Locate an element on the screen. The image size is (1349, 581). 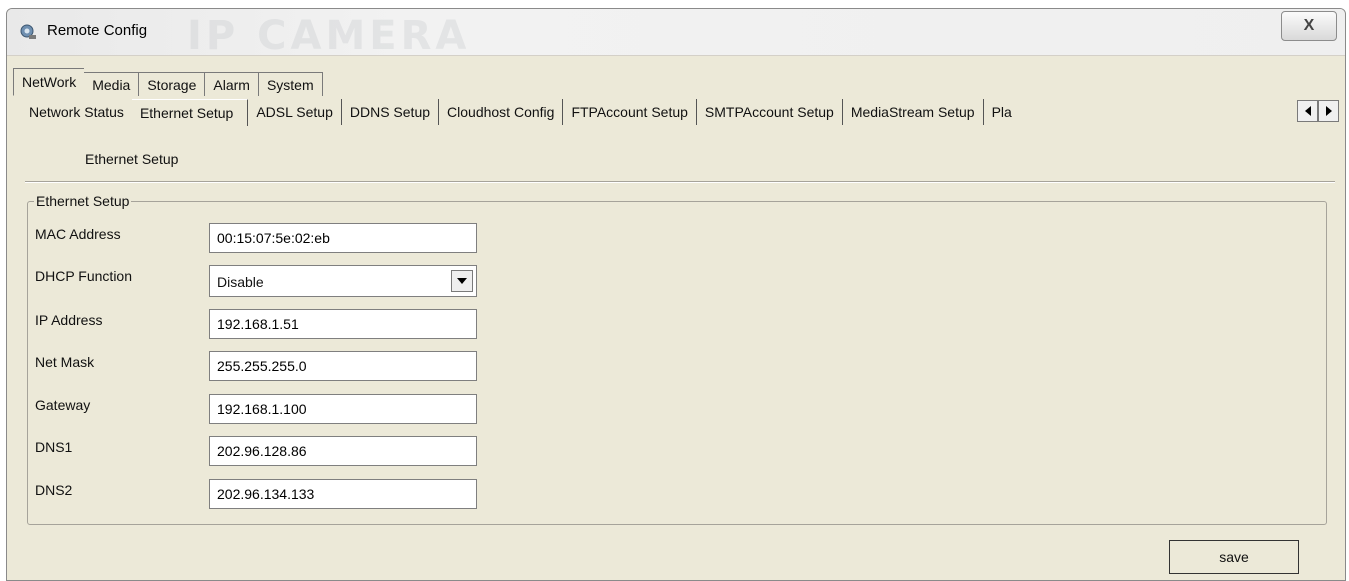
tab-scroll-arrows is located at coordinates (1318, 111).